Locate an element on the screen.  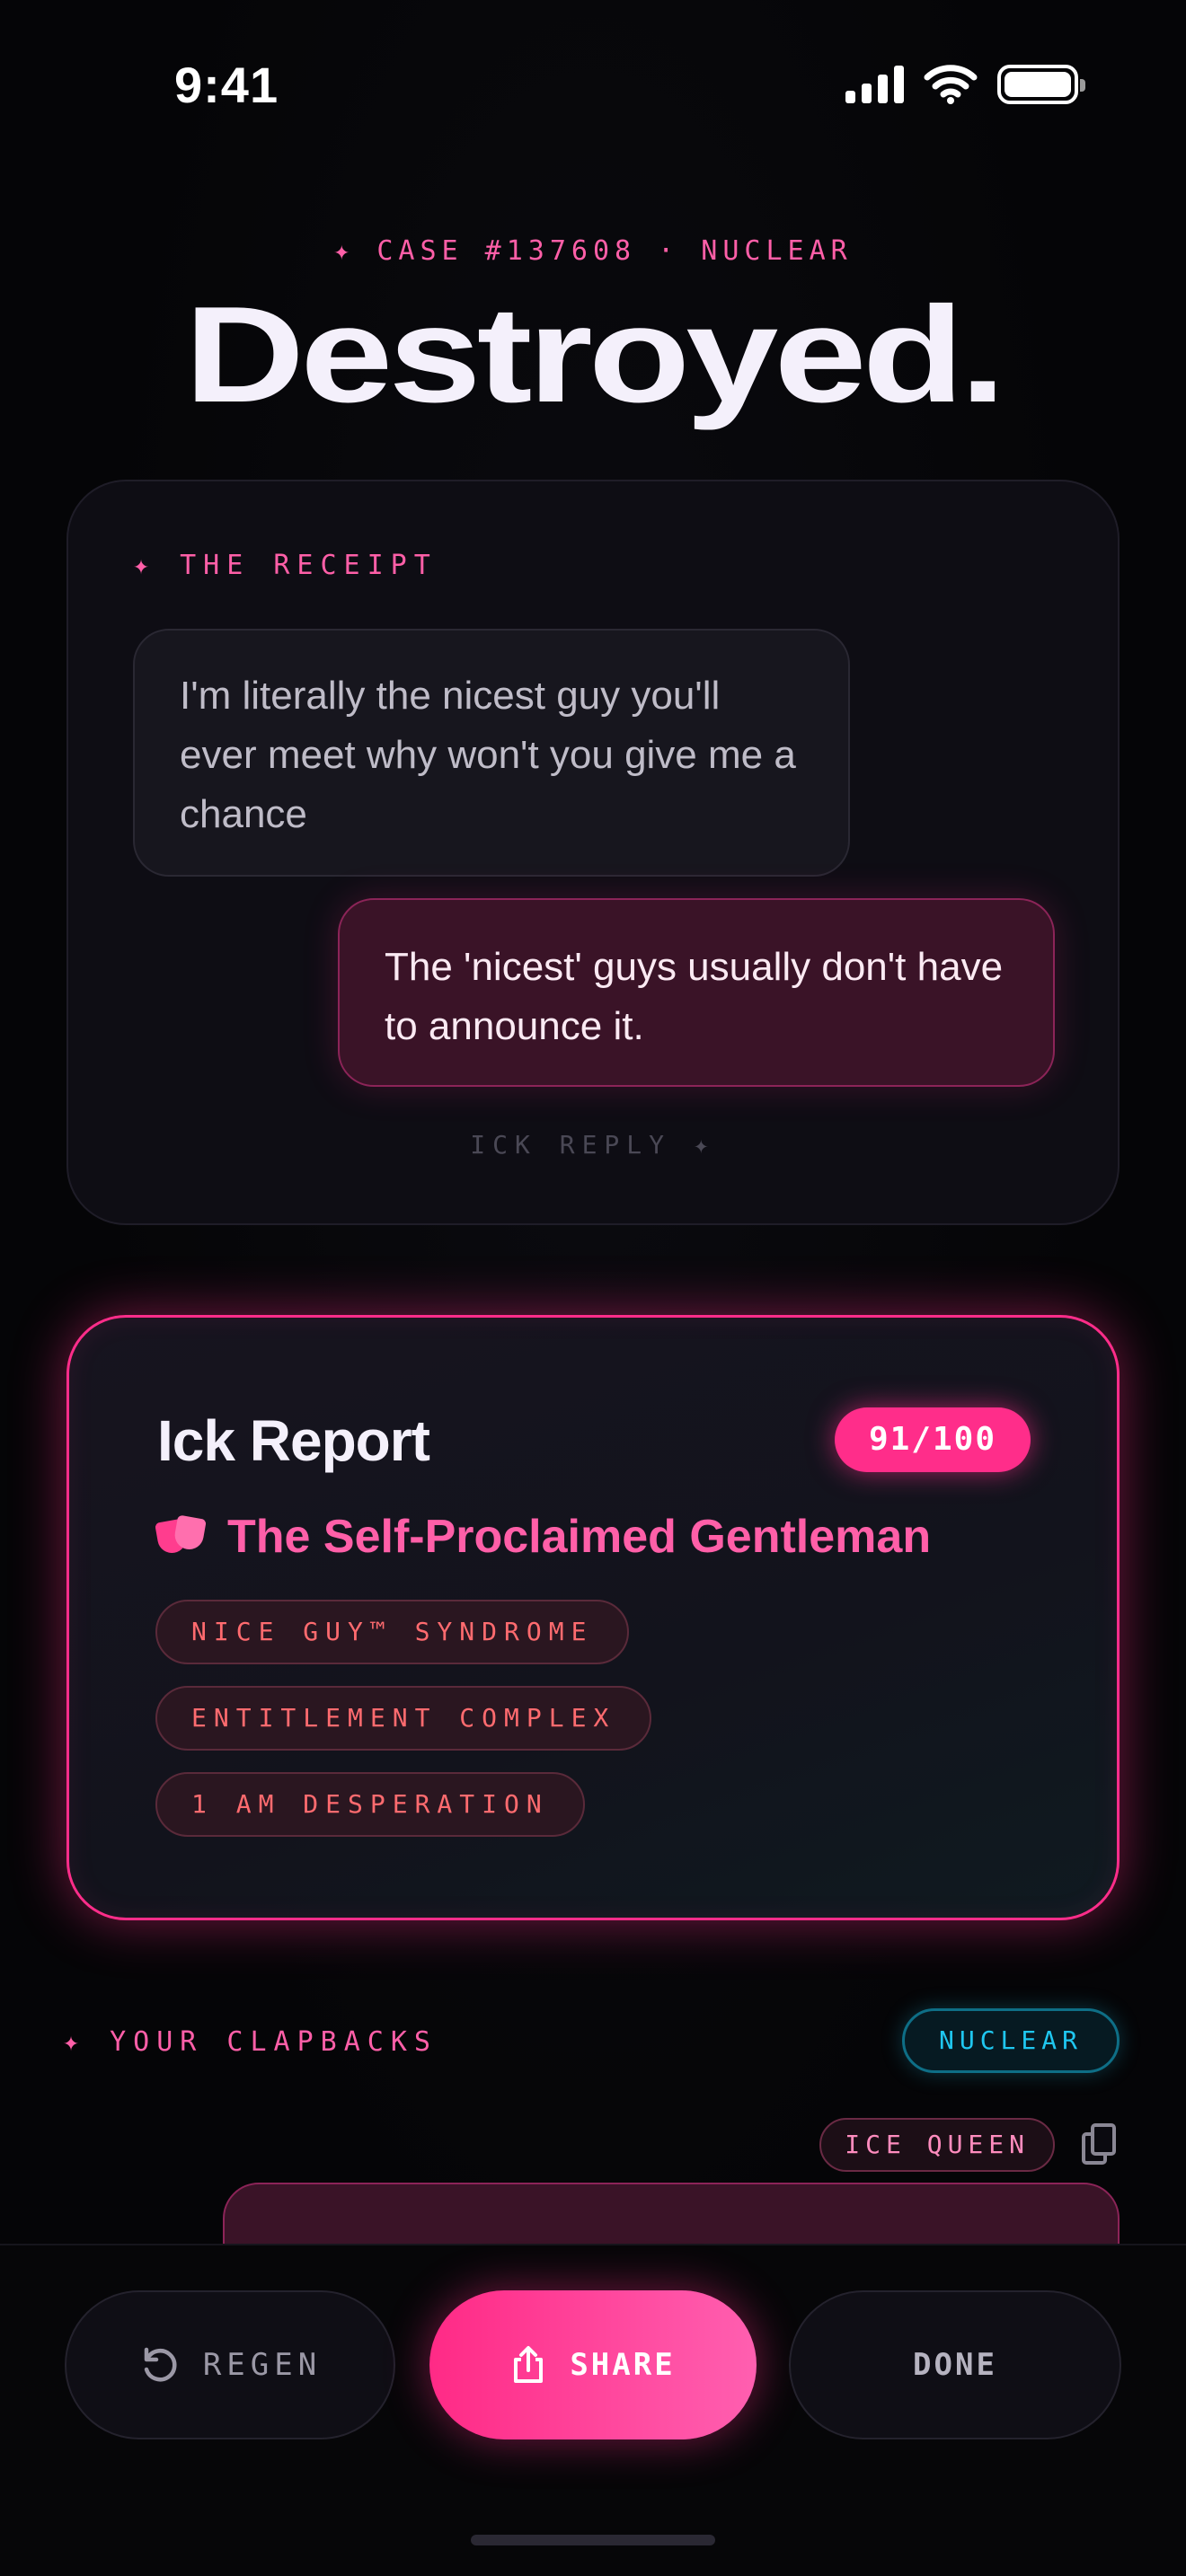
page-title: Destroyed. is located at coordinates (595, 354).